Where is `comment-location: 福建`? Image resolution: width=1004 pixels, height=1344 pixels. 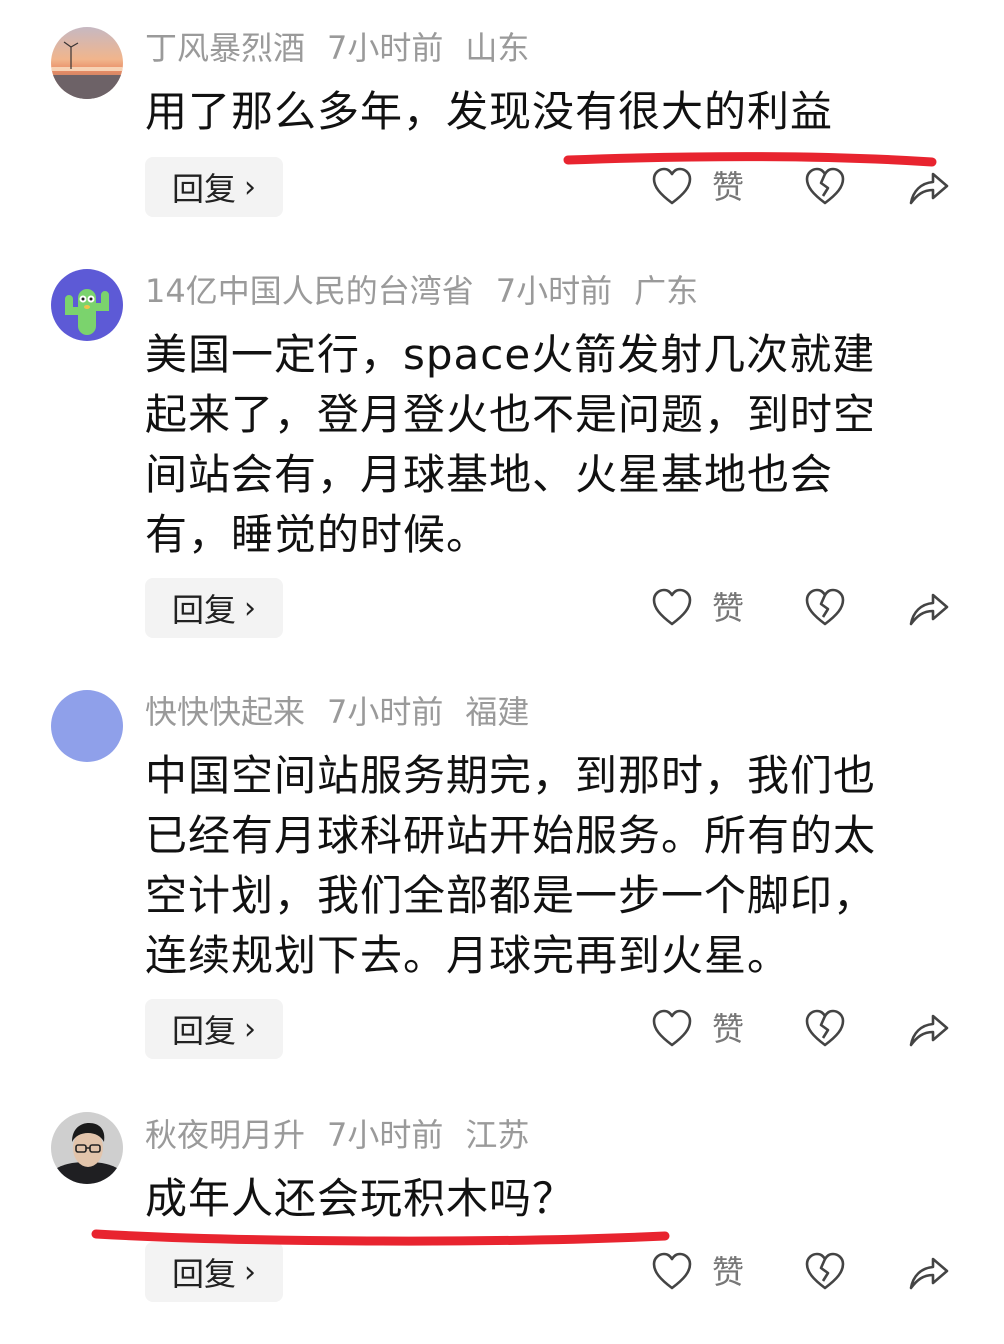 comment-location: 福建 is located at coordinates (497, 712).